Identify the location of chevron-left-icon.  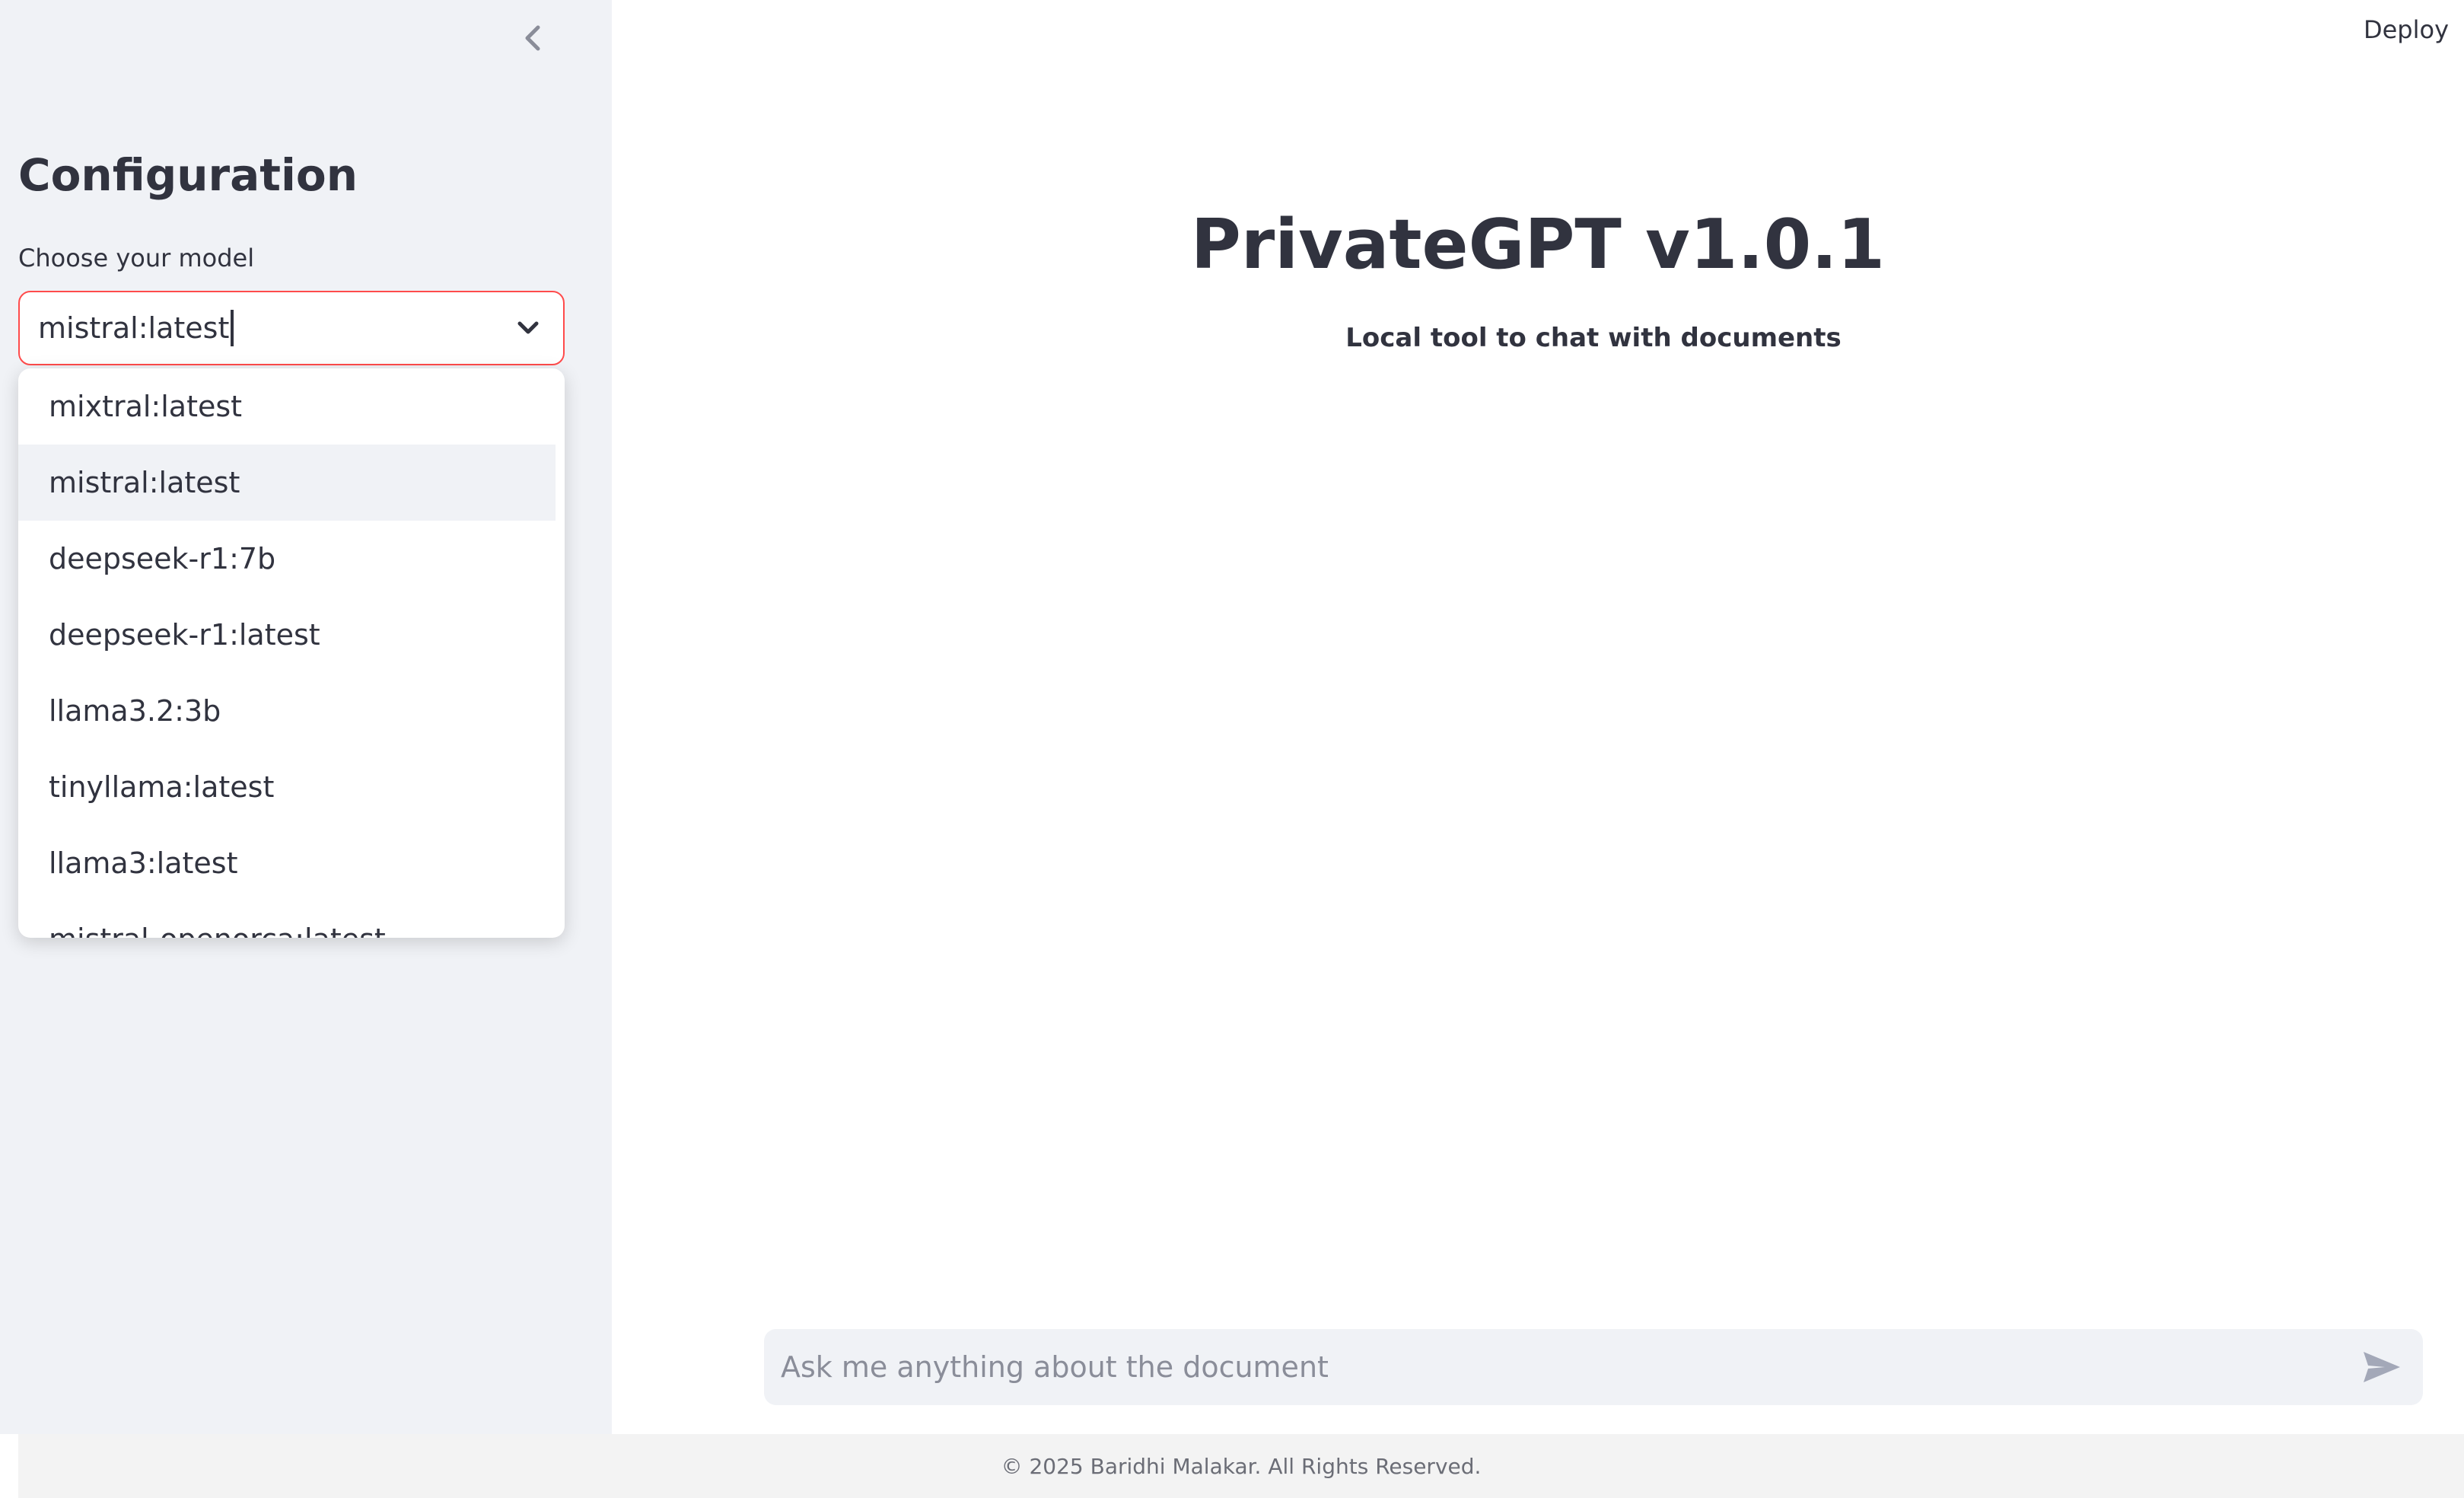
(532, 38).